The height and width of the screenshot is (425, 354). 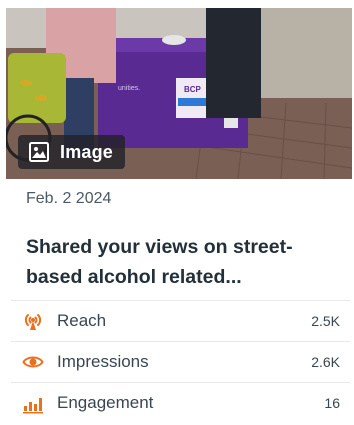 I want to click on metric-row-engagement: Engagement 16, so click(x=180, y=402).